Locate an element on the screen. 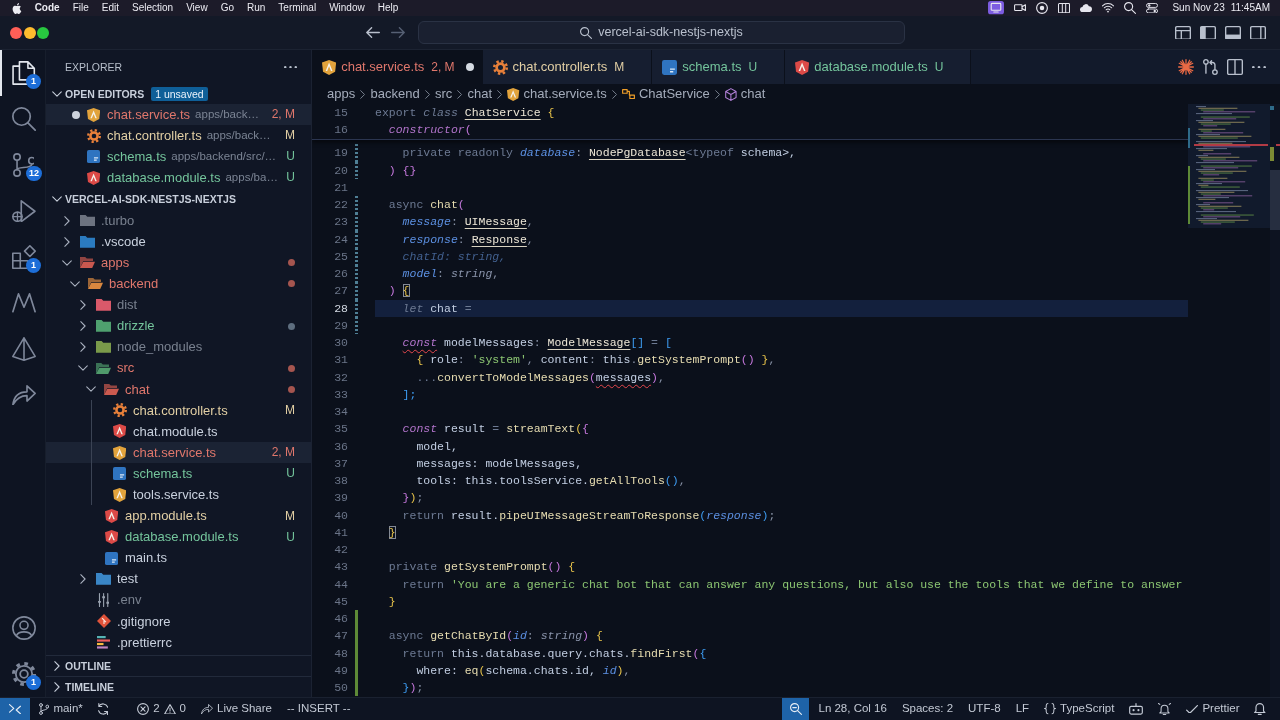 The image size is (1280, 720). document-row: chat.module.ts is located at coordinates (178, 431).